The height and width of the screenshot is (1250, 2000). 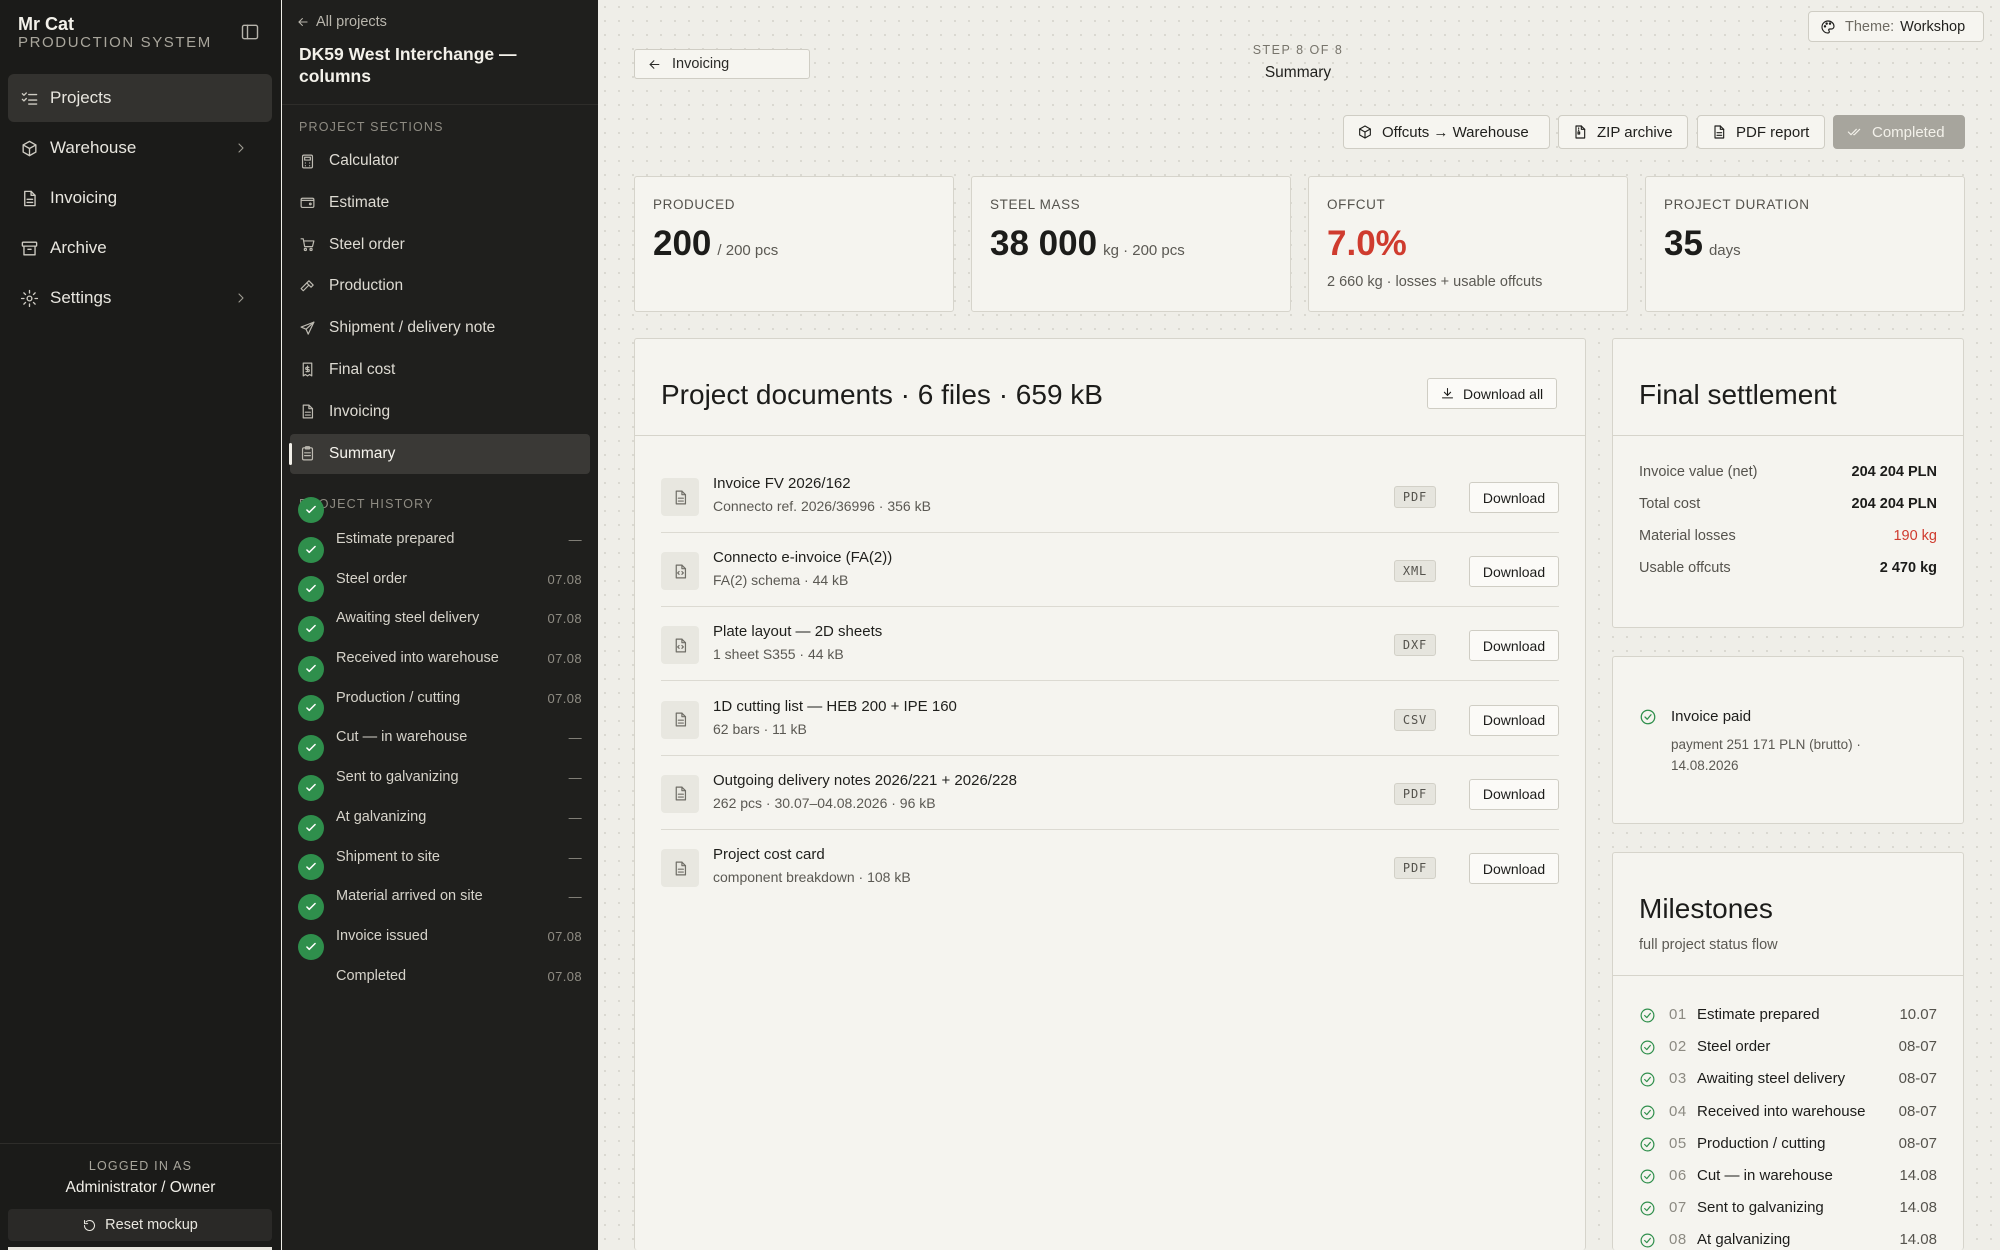 I want to click on section-shipment: Shipment / delivery note, so click(x=440, y=328).